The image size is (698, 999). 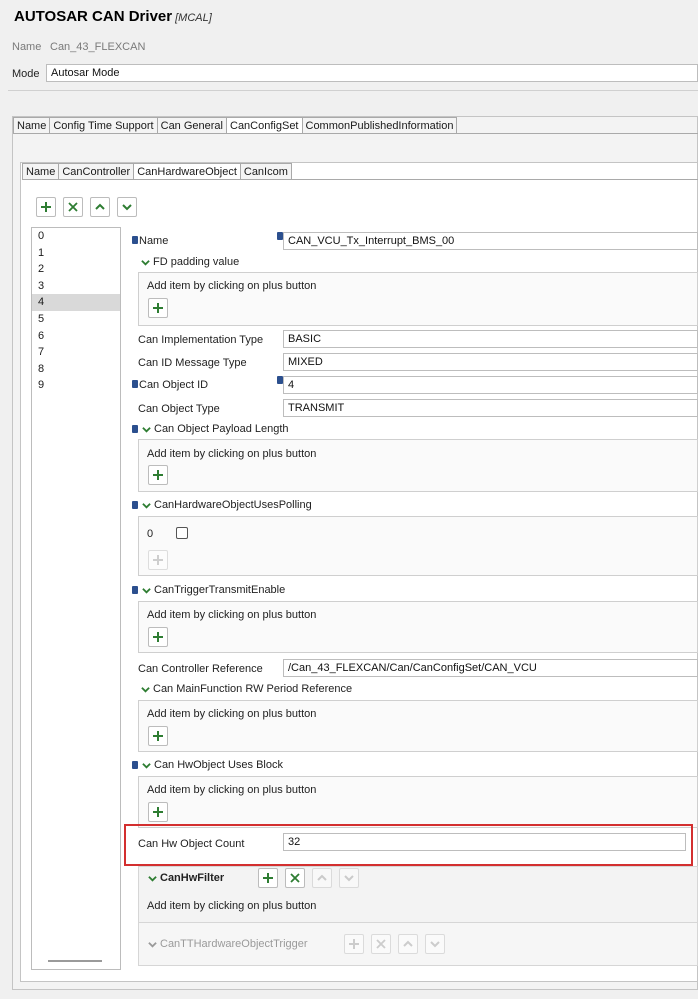 What do you see at coordinates (490, 385) in the screenshot?
I see `object-id-field: 4` at bounding box center [490, 385].